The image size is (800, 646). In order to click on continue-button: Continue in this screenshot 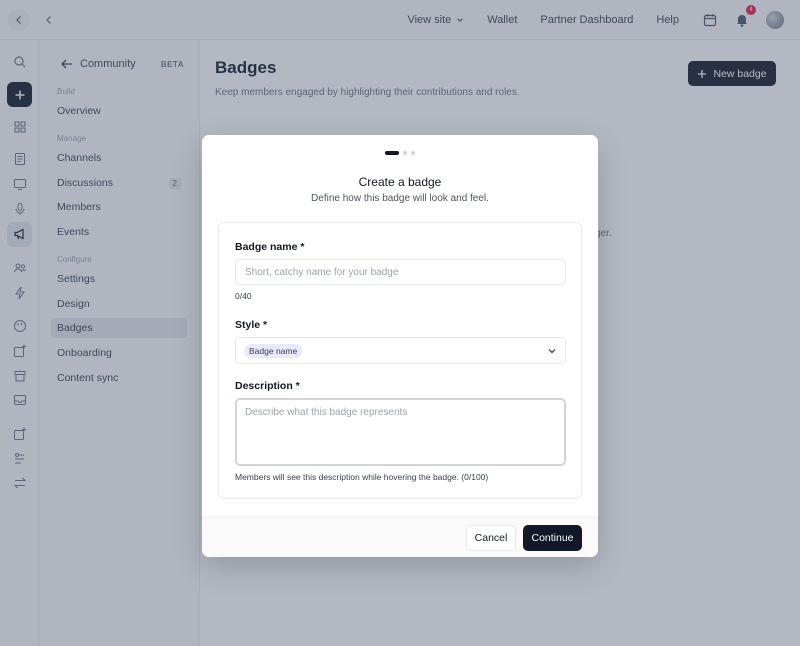, I will do `click(552, 538)`.